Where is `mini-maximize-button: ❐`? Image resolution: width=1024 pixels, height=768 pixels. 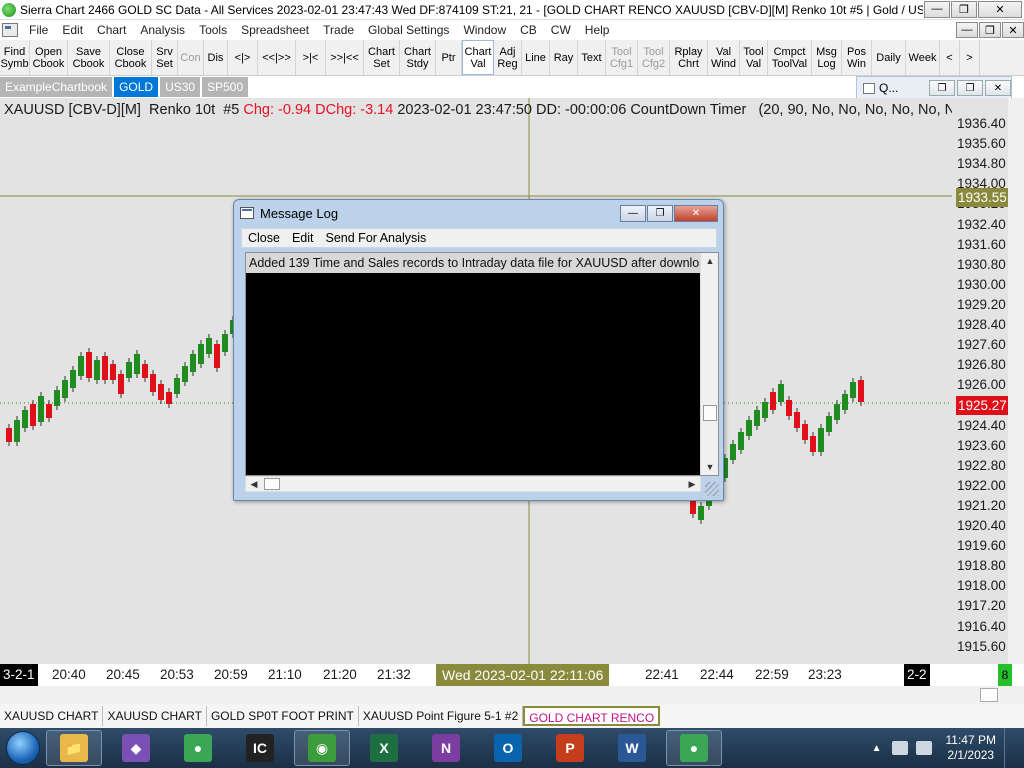 mini-maximize-button: ❐ is located at coordinates (970, 88).